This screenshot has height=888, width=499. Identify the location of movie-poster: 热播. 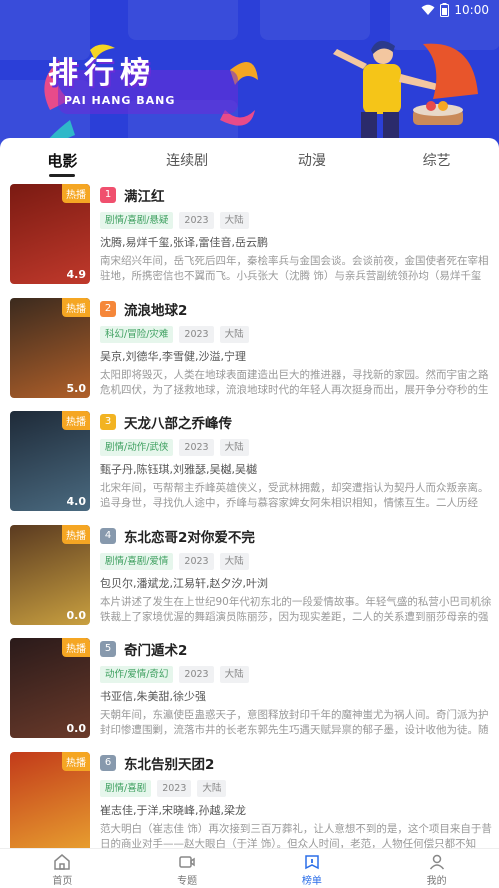
(50, 802).